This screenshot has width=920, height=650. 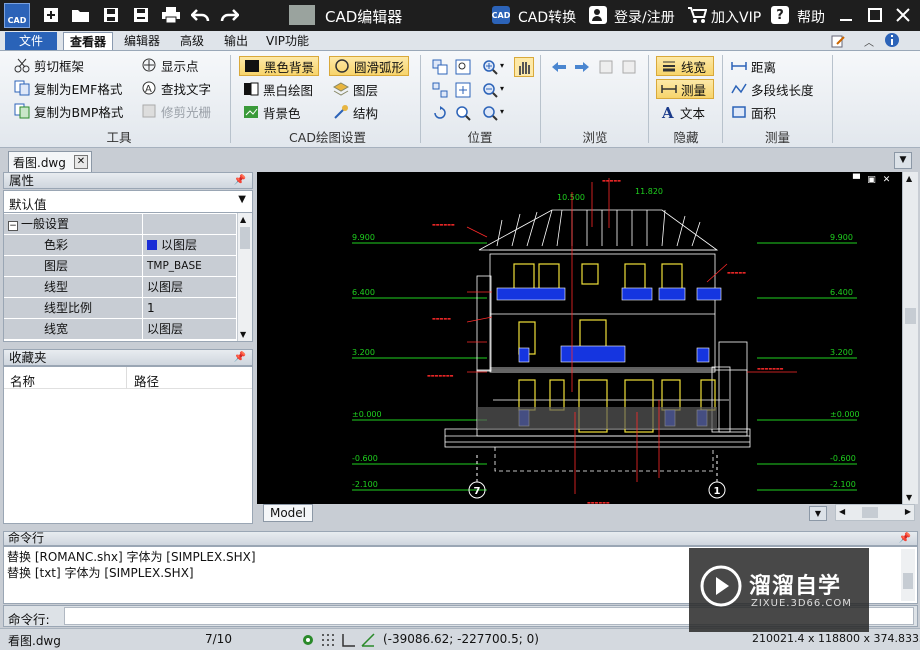 I want to click on find-text-button: A 查找文字, so click(x=176, y=88).